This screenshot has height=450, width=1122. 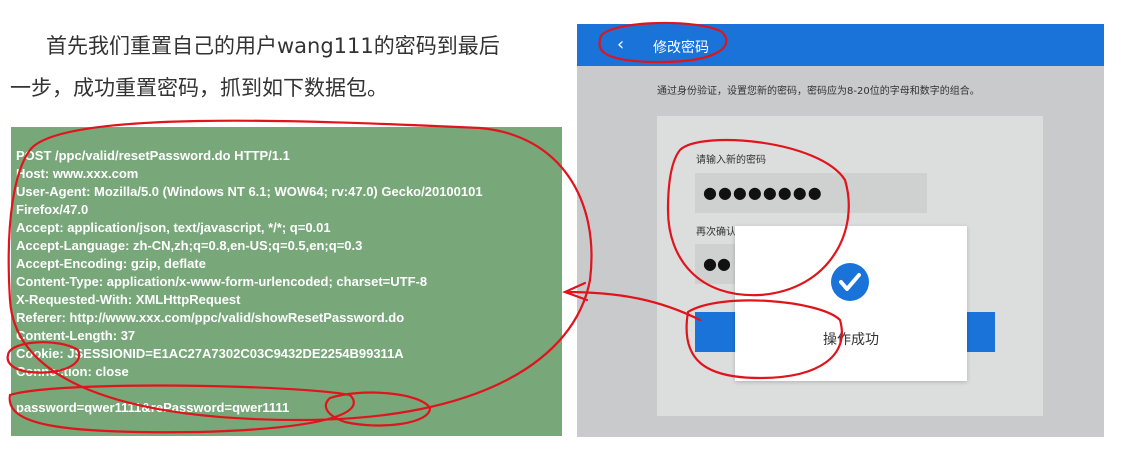 What do you see at coordinates (52, 209) in the screenshot?
I see `request-header-line: Firefox/47.0` at bounding box center [52, 209].